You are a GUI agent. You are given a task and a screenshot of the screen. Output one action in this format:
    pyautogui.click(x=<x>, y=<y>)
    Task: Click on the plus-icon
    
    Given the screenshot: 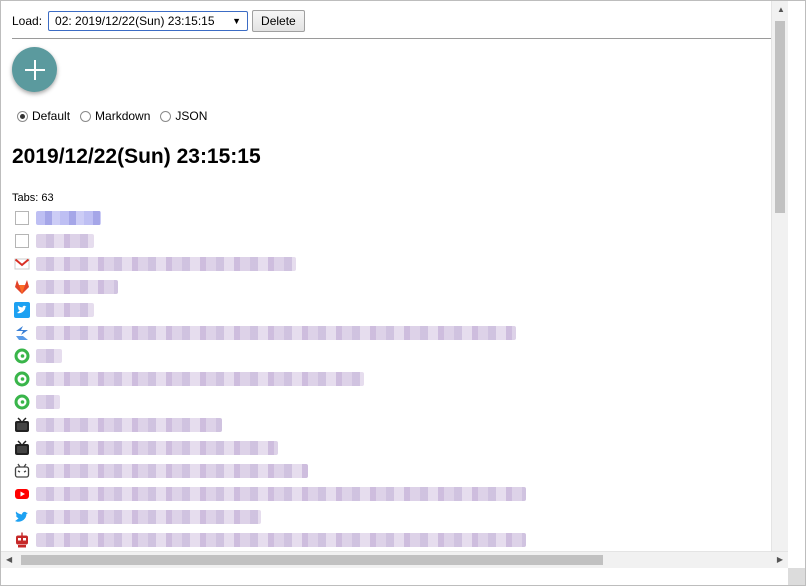 What is the action you would take?
    pyautogui.click(x=34, y=69)
    